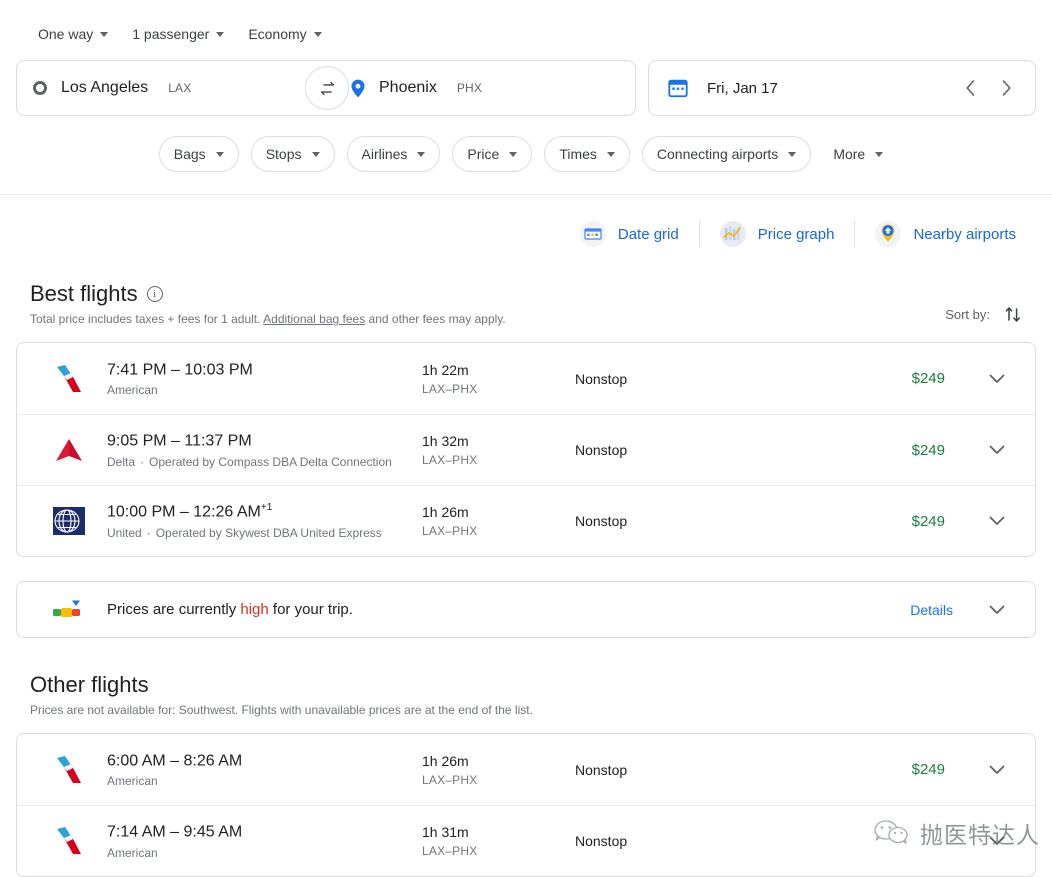 This screenshot has height=877, width=1052. Describe the element at coordinates (408, 87) in the screenshot. I see `destination-city: Phoenix` at that location.